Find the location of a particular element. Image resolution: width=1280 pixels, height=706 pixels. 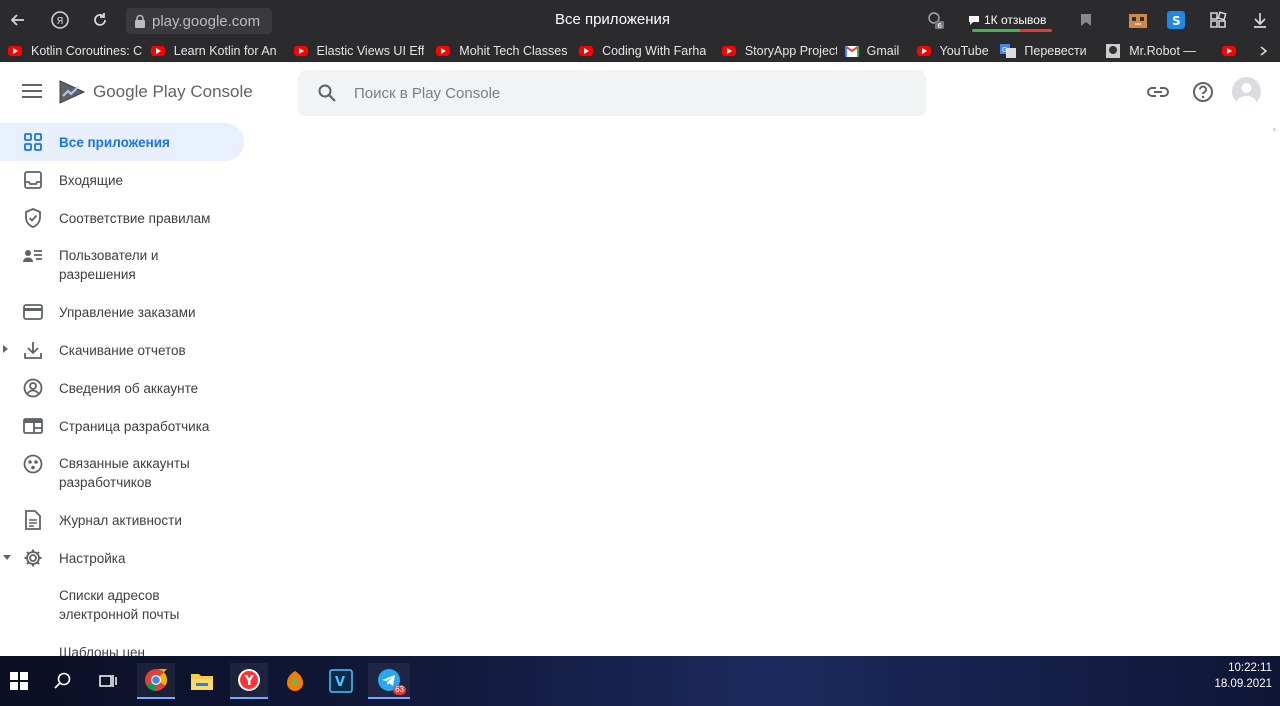

extension-pixel-icon is located at coordinates (1138, 20).